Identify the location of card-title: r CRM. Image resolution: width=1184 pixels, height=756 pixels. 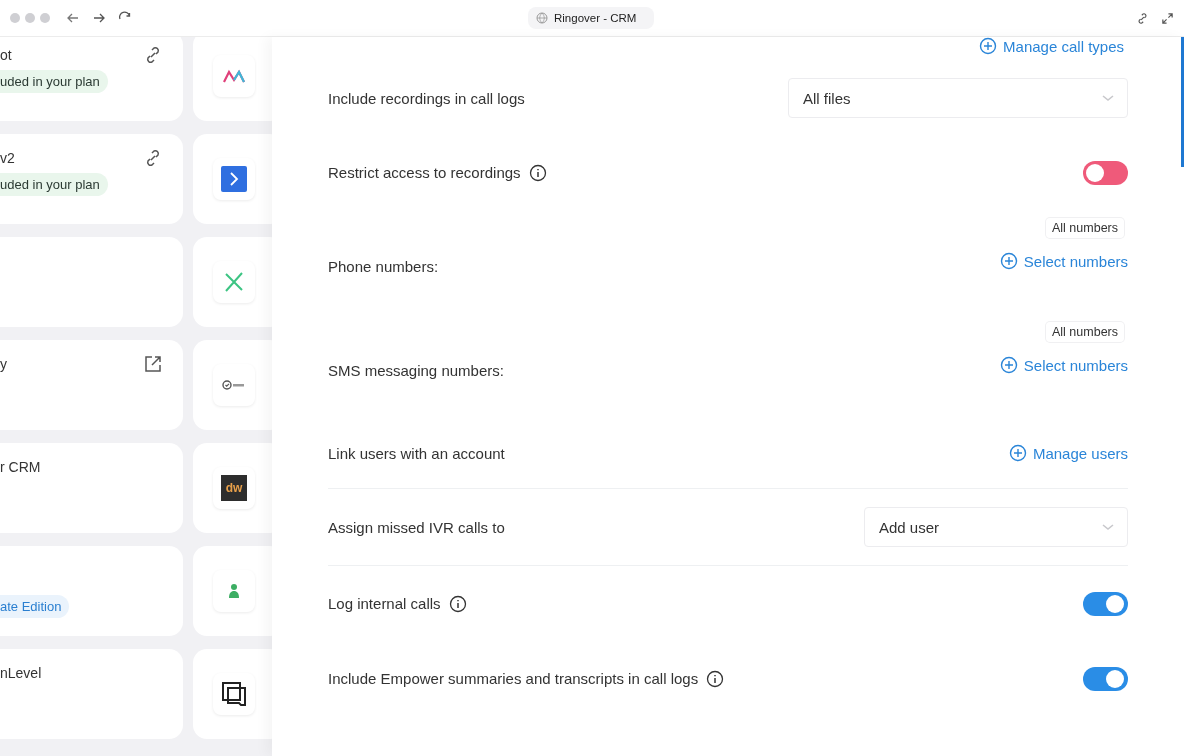
(20, 467).